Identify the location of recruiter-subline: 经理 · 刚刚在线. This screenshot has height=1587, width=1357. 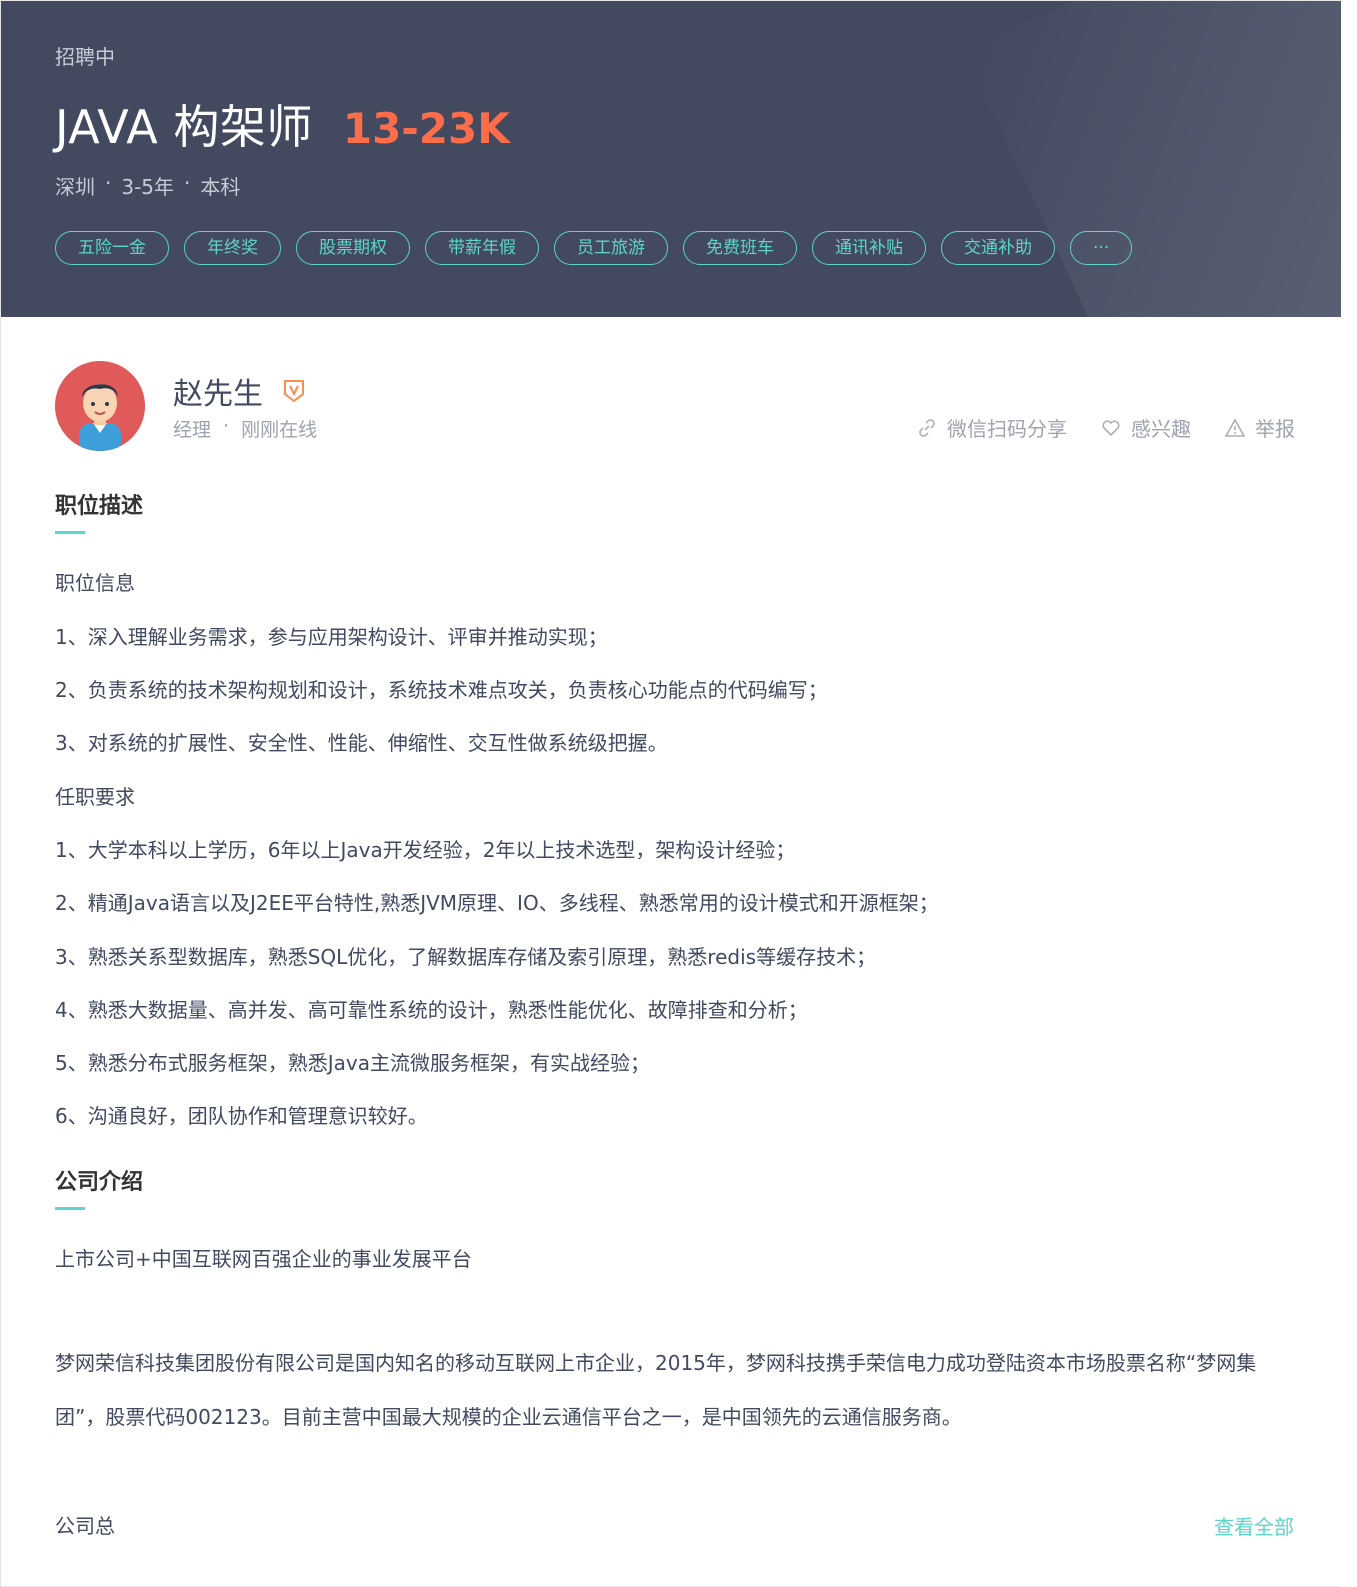
(245, 428).